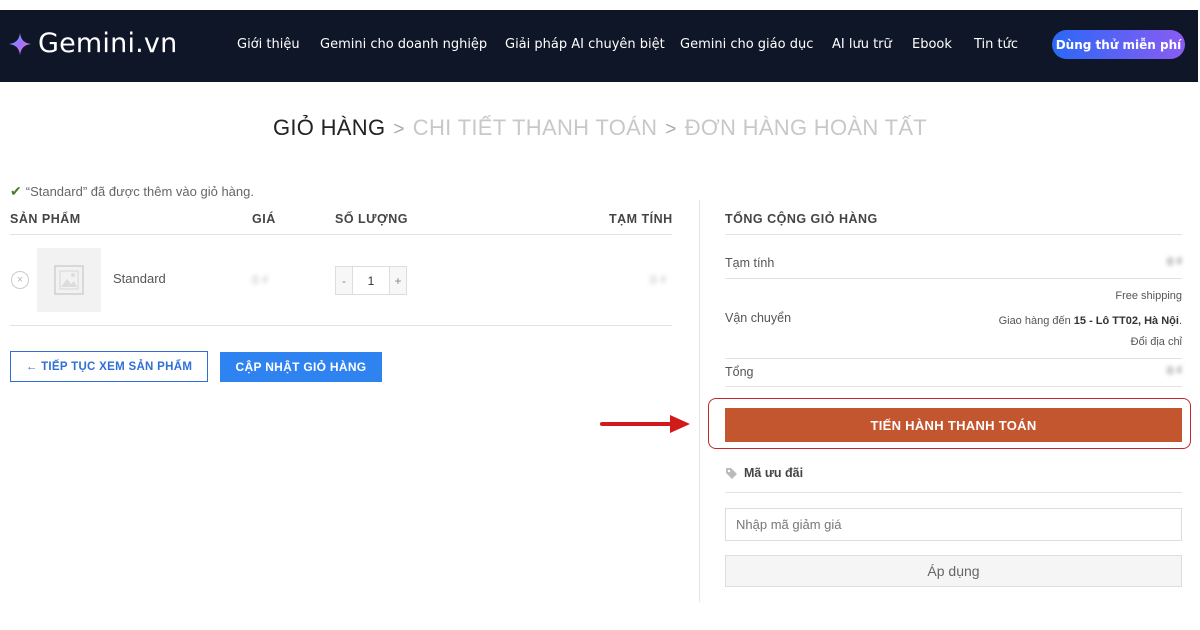 The width and height of the screenshot is (1200, 630). I want to click on free-trial-button: Dùng thử miễn phí, so click(1118, 44).